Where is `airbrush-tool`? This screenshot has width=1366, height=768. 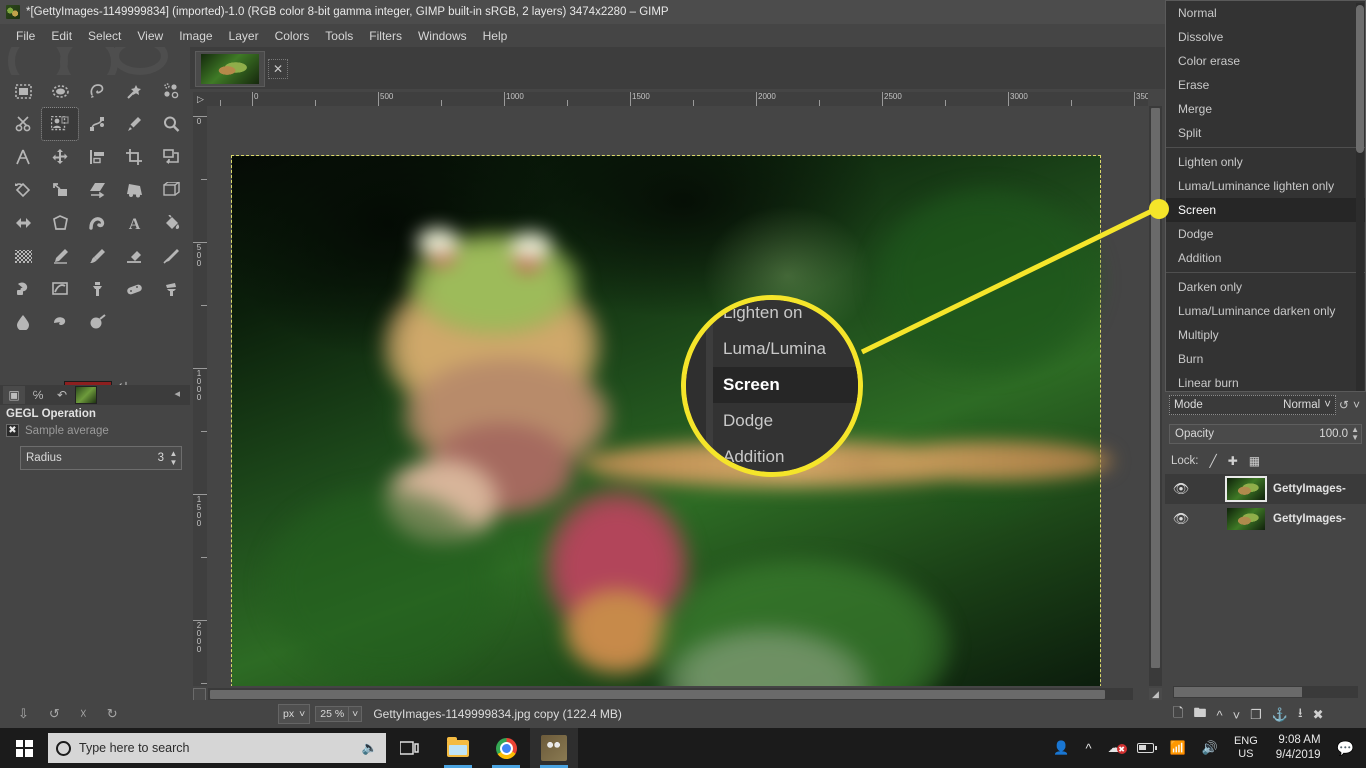
airbrush-tool is located at coordinates (171, 256).